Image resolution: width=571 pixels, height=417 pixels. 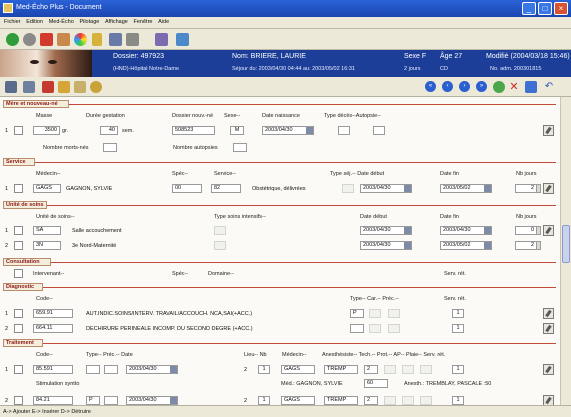 What do you see at coordinates (53, 369) in the screenshot?
I see `traitement-code-input: 85.591` at bounding box center [53, 369].